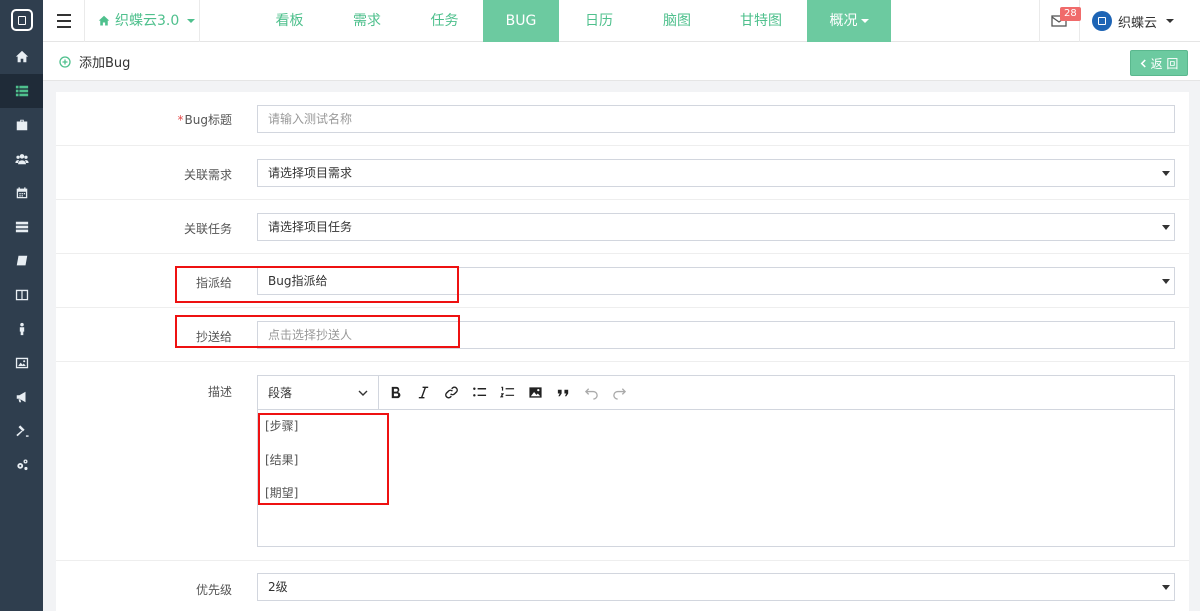  Describe the element at coordinates (318, 392) in the screenshot. I see `heading-select: 段落` at that location.